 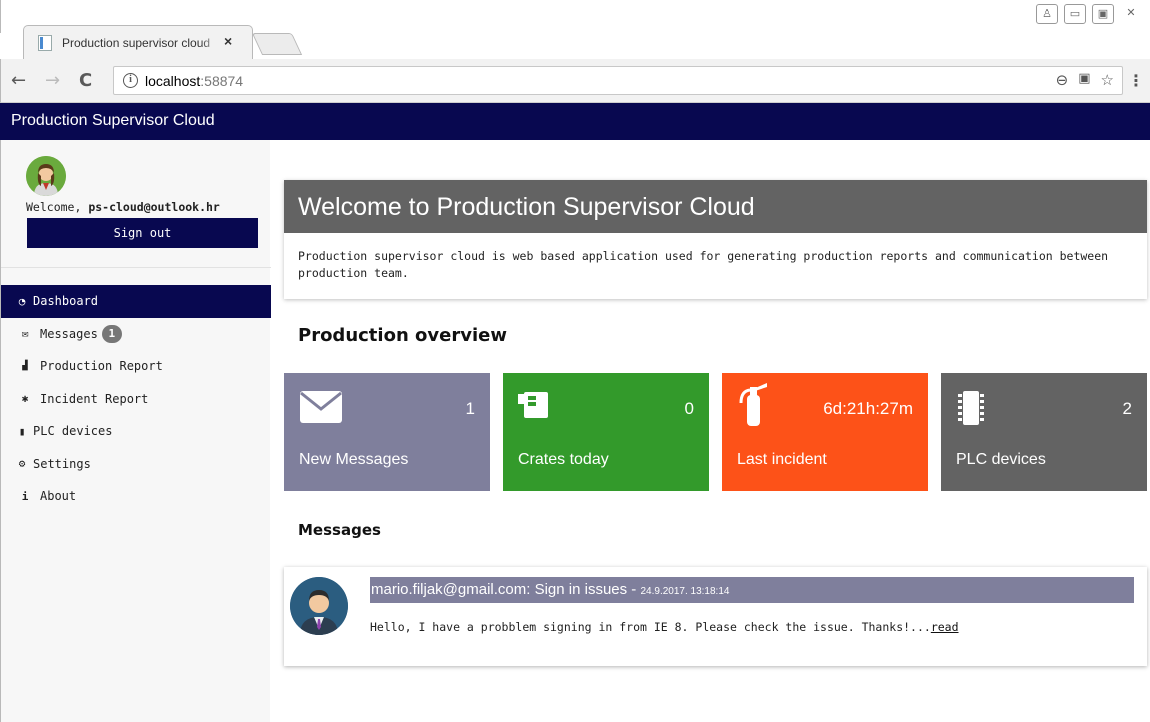 What do you see at coordinates (402, 335) in the screenshot?
I see `production-overview-title: Production overview` at bounding box center [402, 335].